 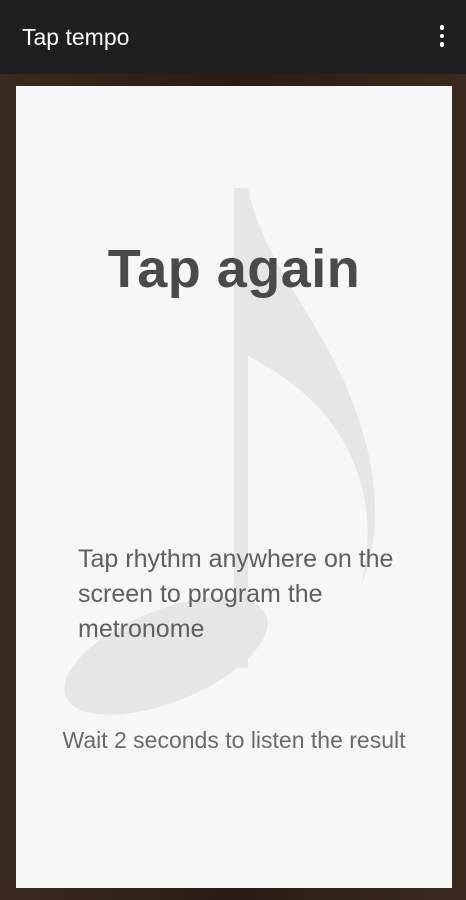 I want to click on app-title: Tap tempo, so click(x=76, y=37).